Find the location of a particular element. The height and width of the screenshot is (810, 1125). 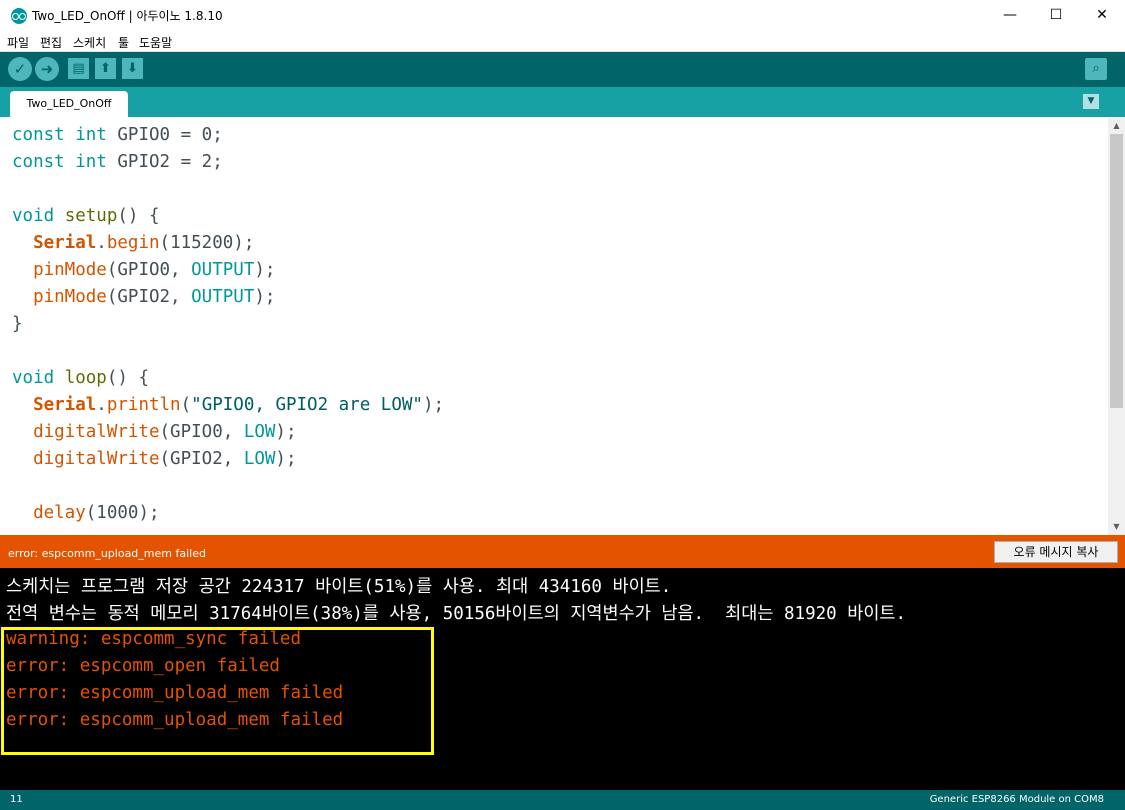

save-sketch-button: ⬇ is located at coordinates (132, 68).